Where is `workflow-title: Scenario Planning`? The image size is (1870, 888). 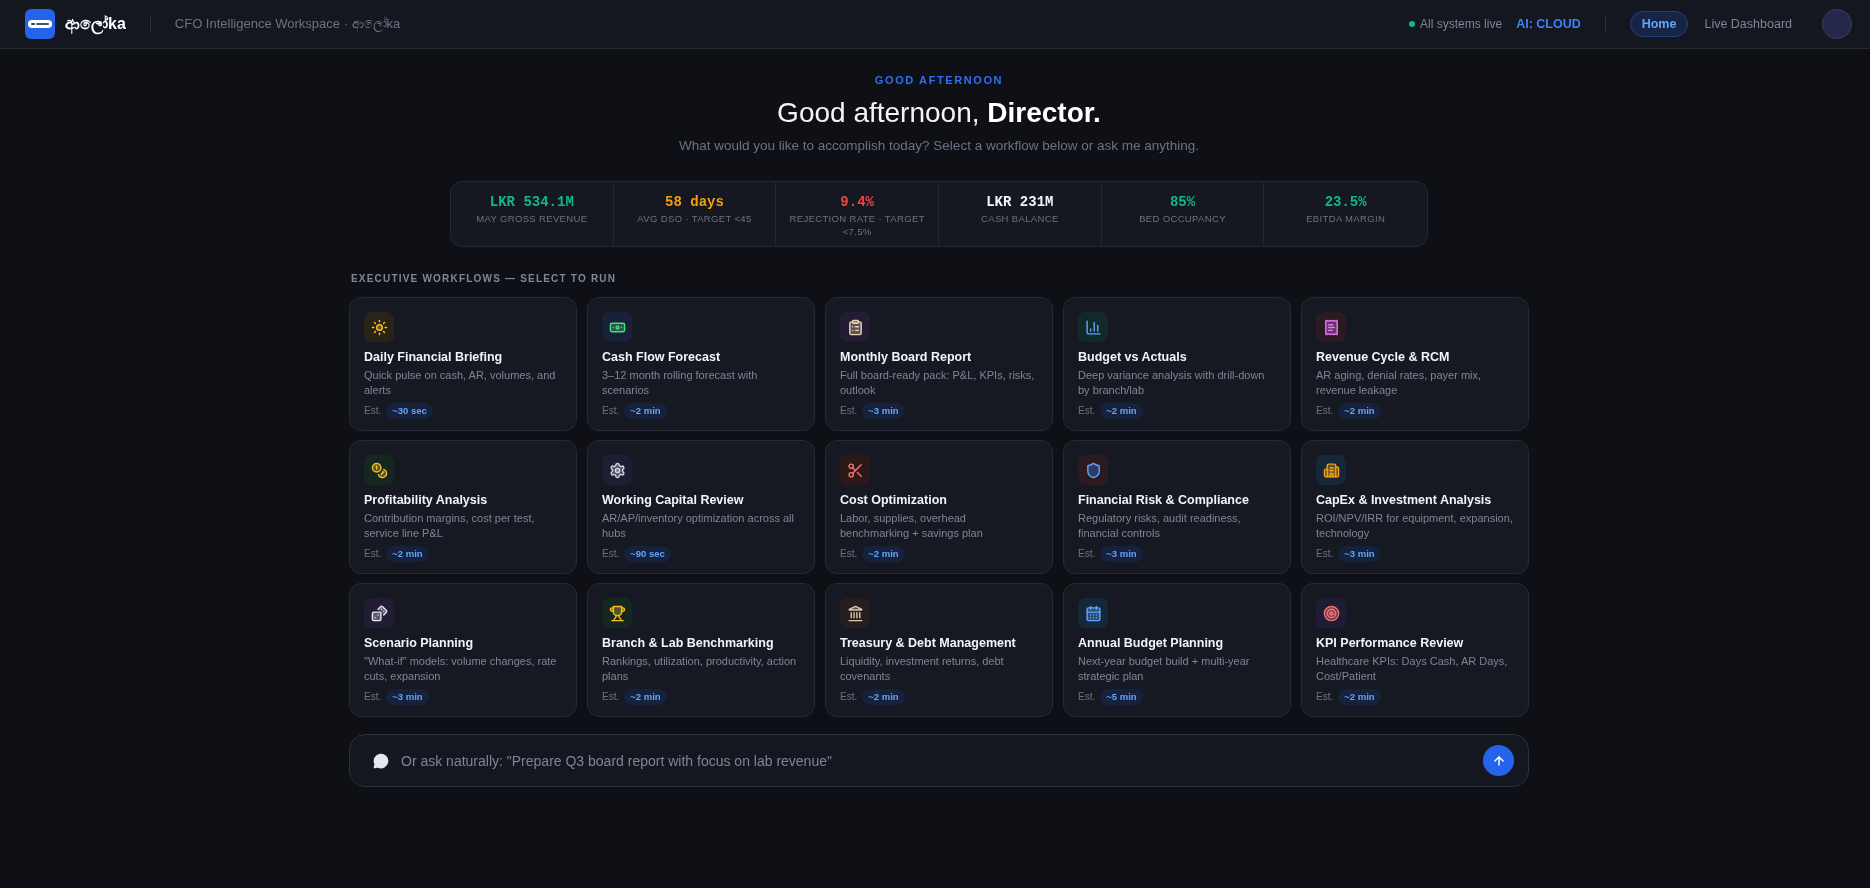 workflow-title: Scenario Planning is located at coordinates (419, 643).